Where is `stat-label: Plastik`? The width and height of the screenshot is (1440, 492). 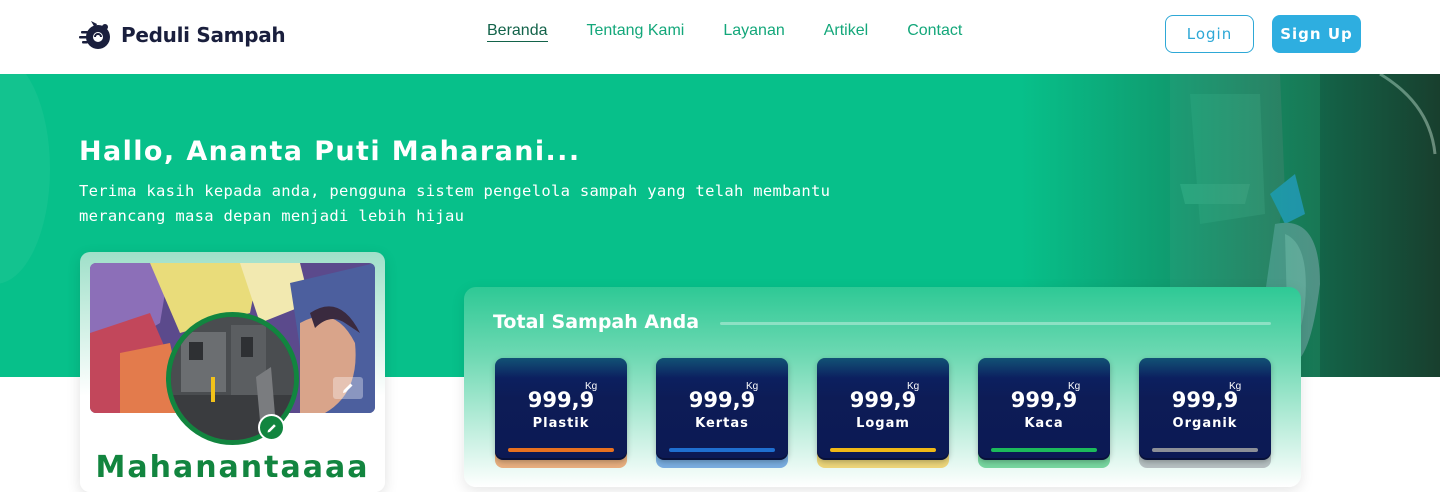 stat-label: Plastik is located at coordinates (561, 423).